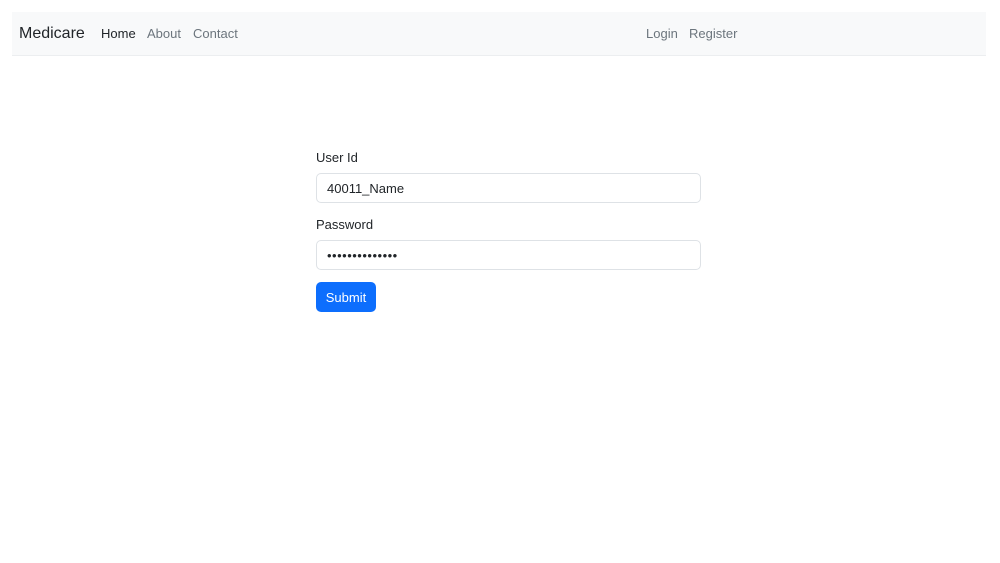 This screenshot has height=563, width=1000. I want to click on password-input, so click(508, 255).